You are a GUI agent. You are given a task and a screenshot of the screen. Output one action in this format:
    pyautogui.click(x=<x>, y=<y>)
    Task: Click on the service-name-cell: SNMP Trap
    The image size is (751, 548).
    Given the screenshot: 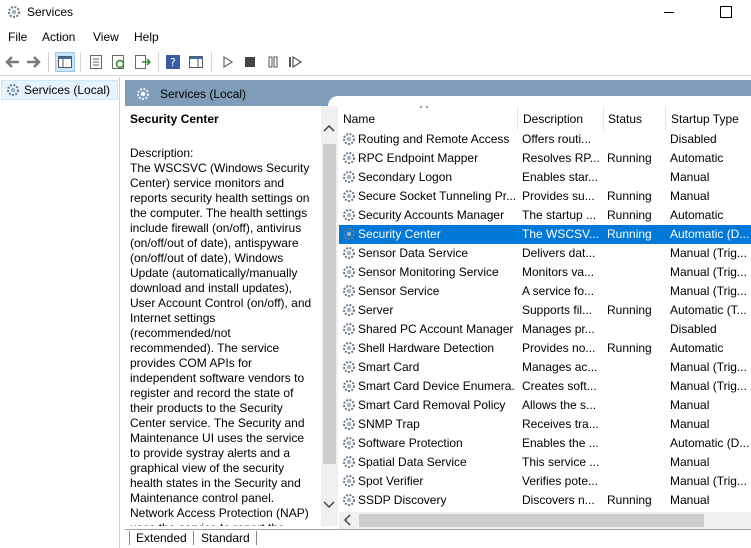 What is the action you would take?
    pyautogui.click(x=389, y=424)
    